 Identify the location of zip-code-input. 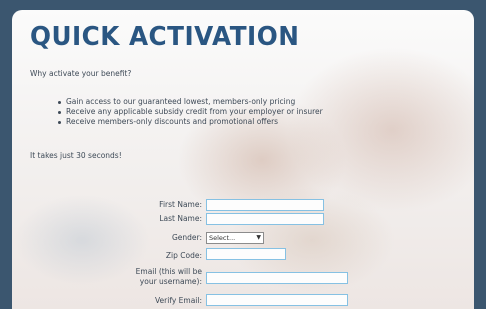
(246, 254).